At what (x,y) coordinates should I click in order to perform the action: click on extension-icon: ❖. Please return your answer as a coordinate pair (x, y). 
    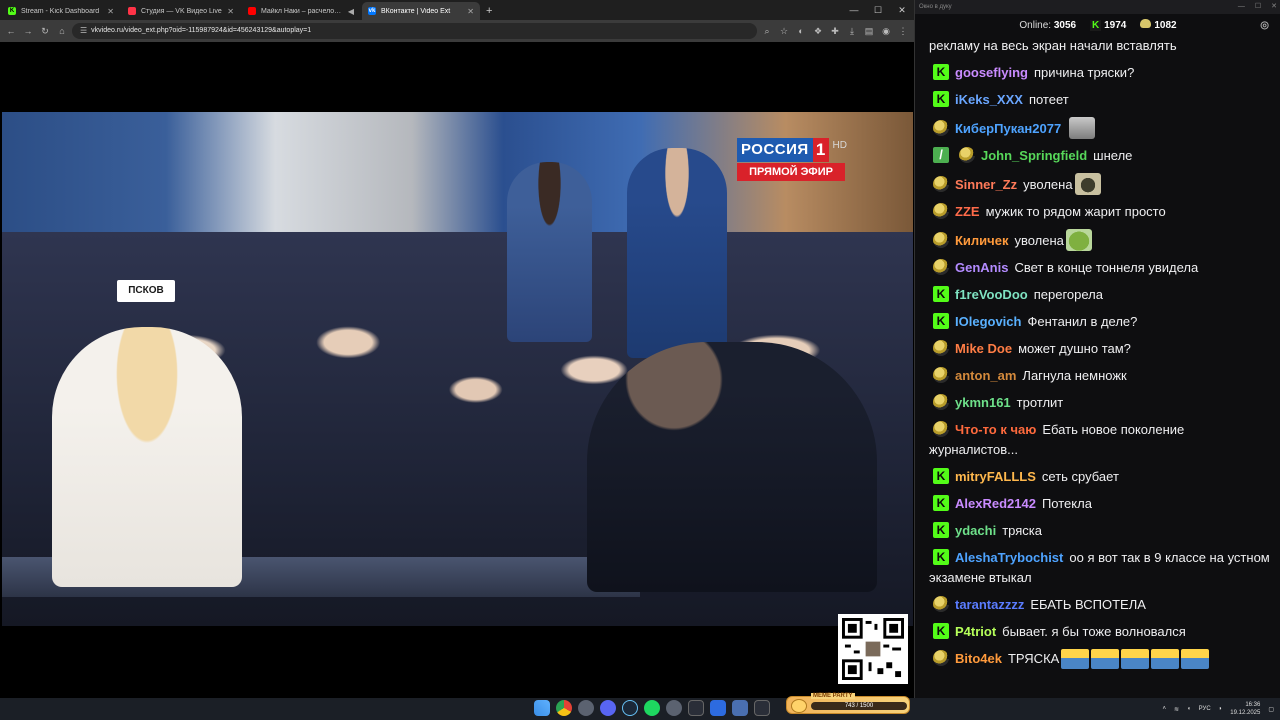
    Looking at the image, I should click on (818, 31).